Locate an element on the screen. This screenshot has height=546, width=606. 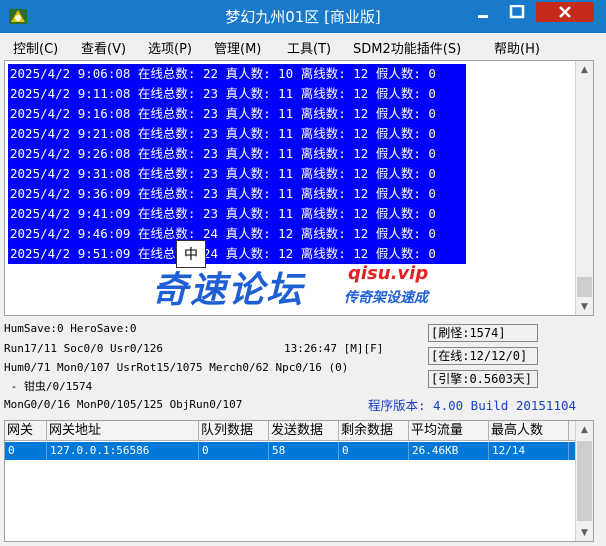
table-scrollbar: ▲ ▼ is located at coordinates (584, 481).